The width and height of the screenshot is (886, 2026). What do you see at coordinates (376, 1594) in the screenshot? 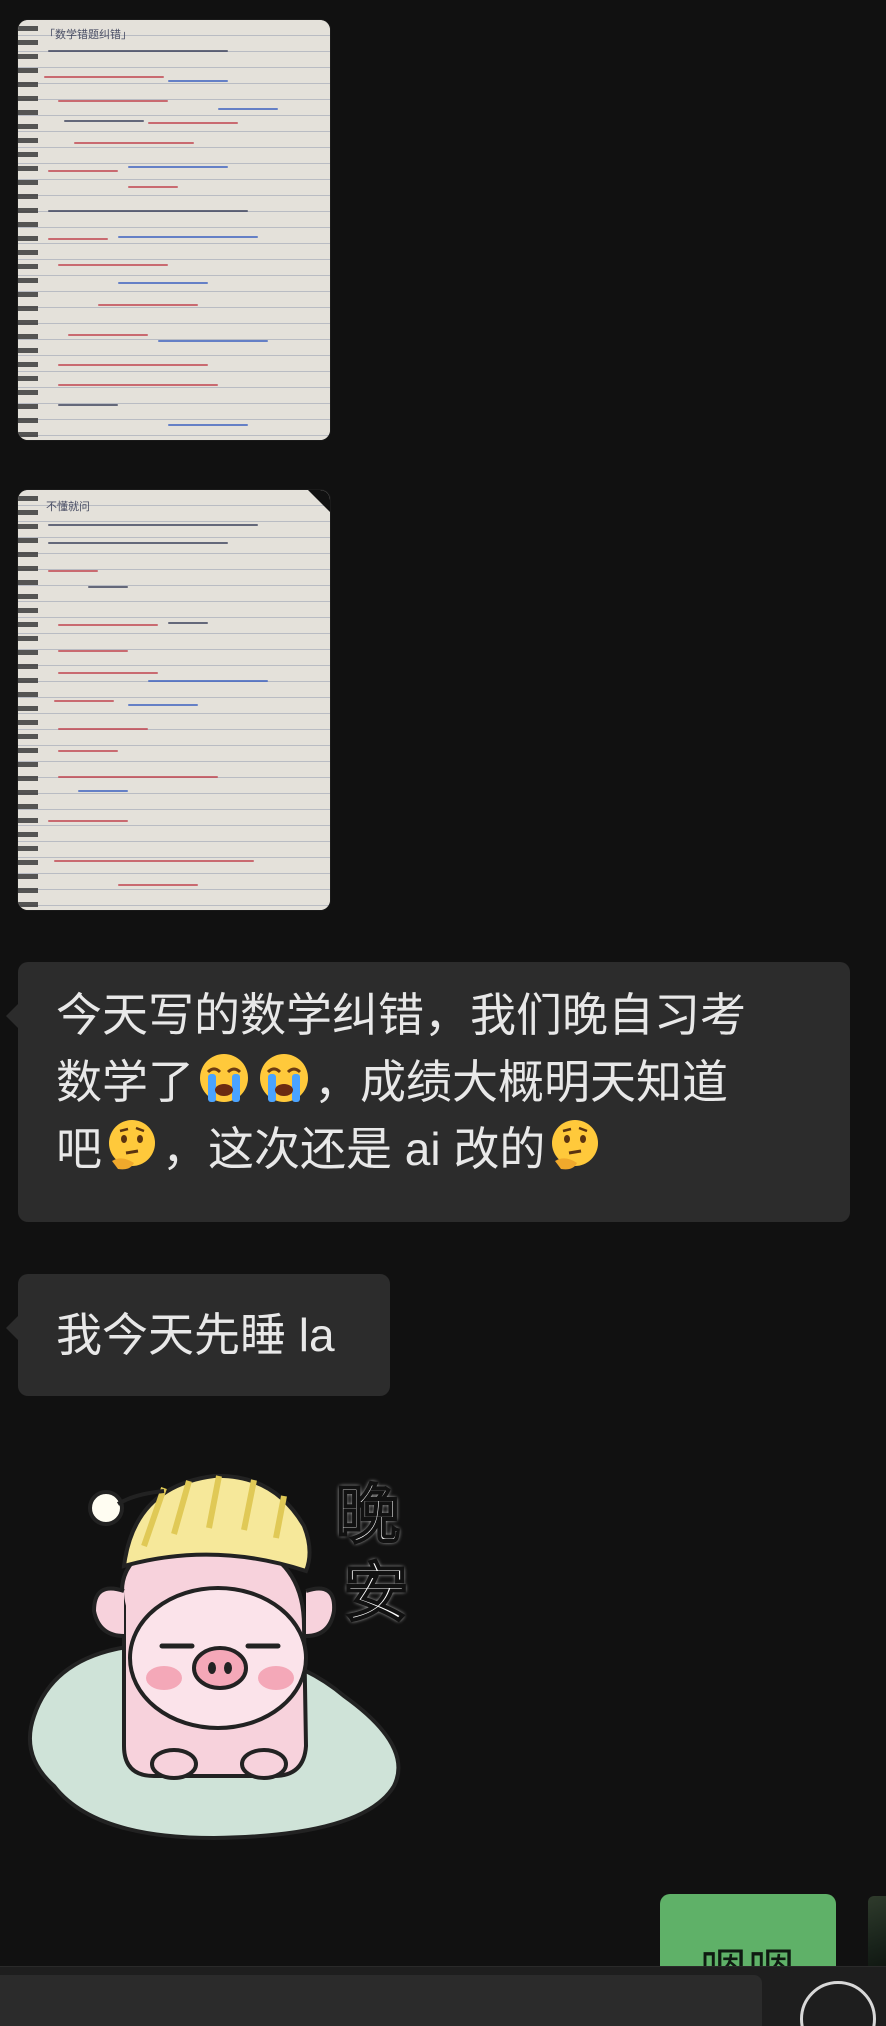
I see `sticker-text-an: 安` at bounding box center [376, 1594].